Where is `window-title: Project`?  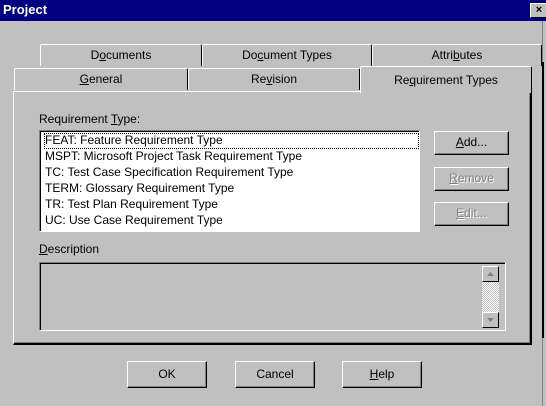 window-title: Project is located at coordinates (25, 9).